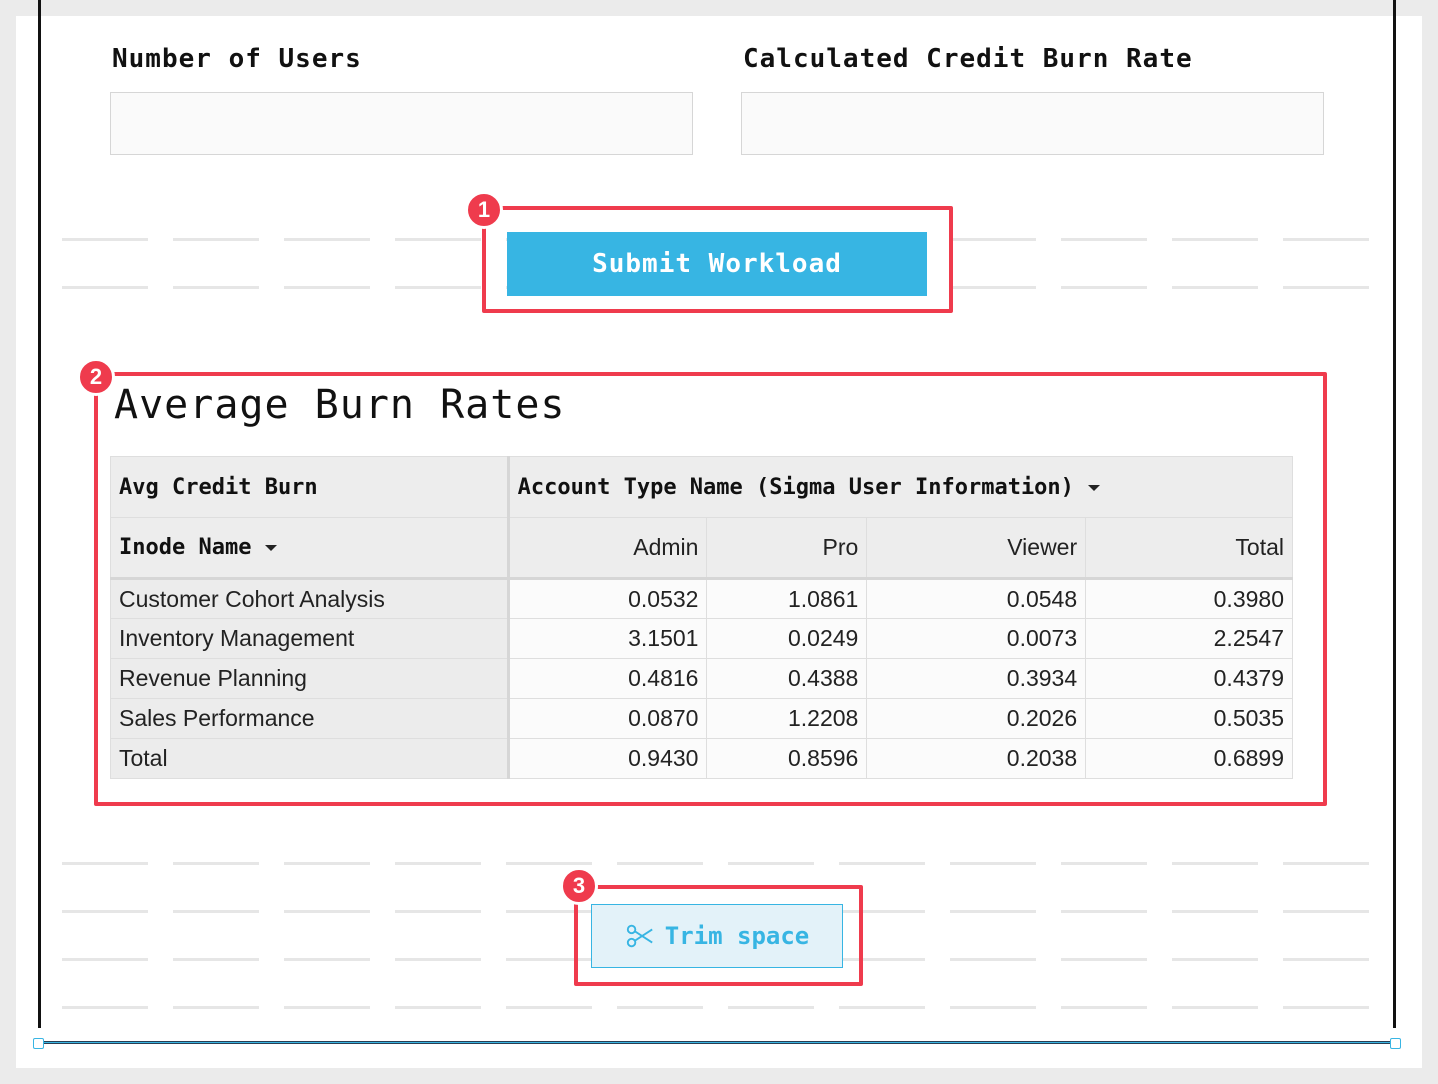 This screenshot has height=1084, width=1438. Describe the element at coordinates (237, 59) in the screenshot. I see `users-label: Number of Users` at that location.